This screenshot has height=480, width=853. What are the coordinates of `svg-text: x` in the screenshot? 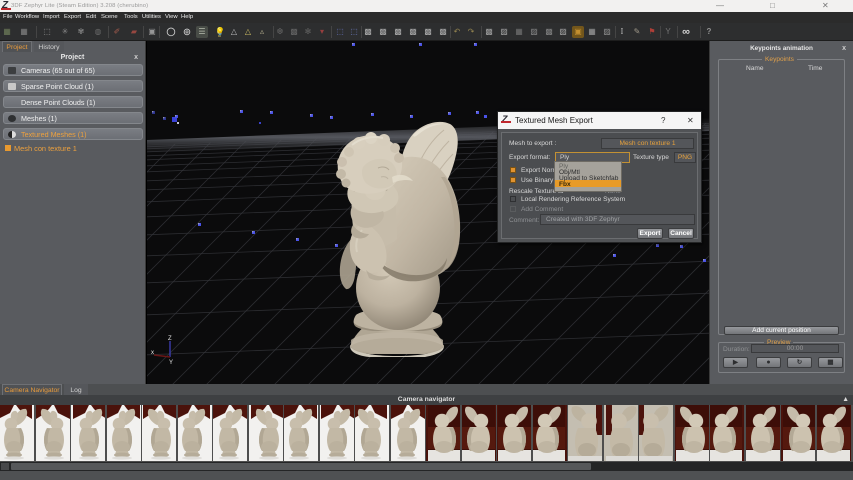 It's located at (152, 353).